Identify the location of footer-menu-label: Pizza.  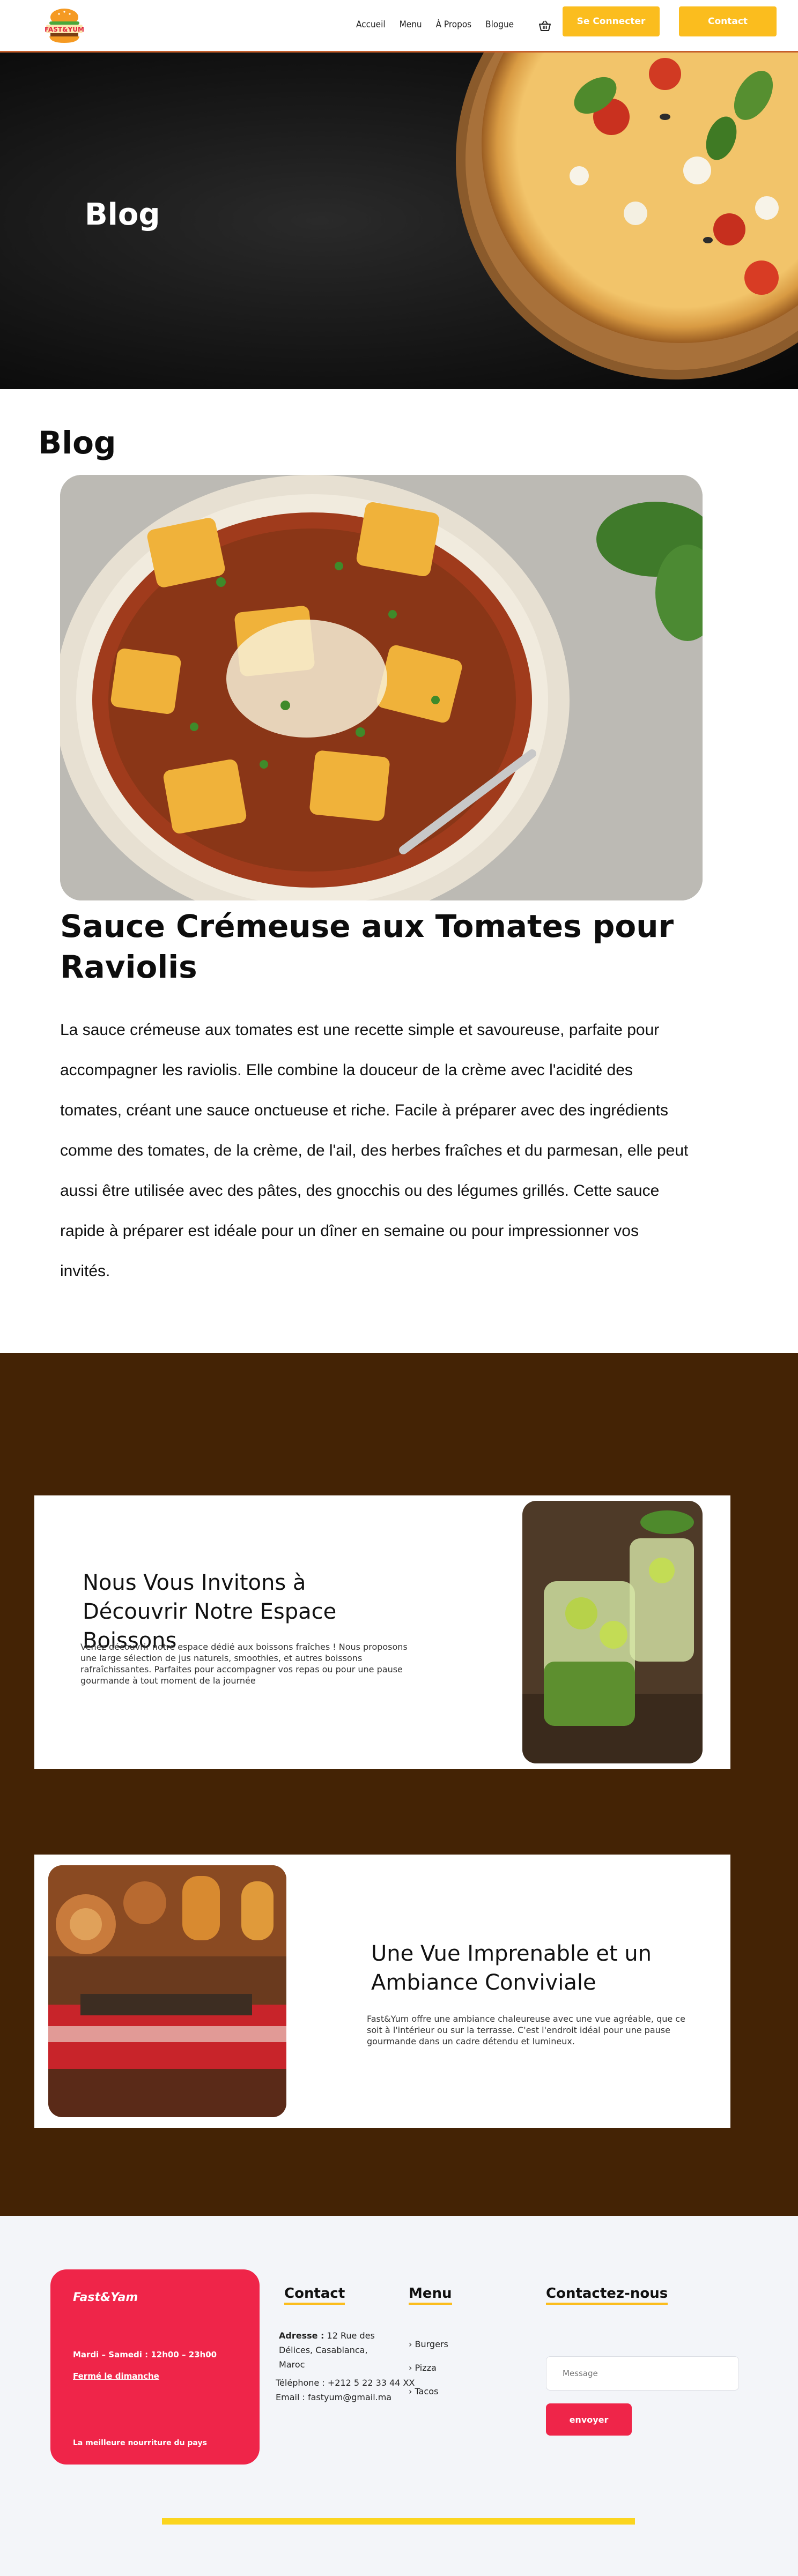
(426, 2368).